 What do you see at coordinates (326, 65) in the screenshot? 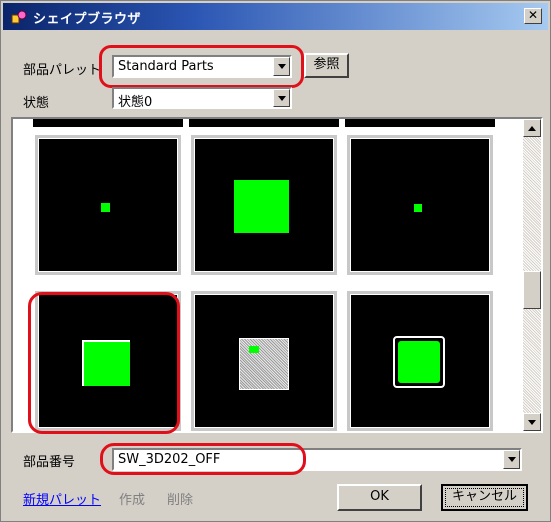
I see `browse-button: 参照` at bounding box center [326, 65].